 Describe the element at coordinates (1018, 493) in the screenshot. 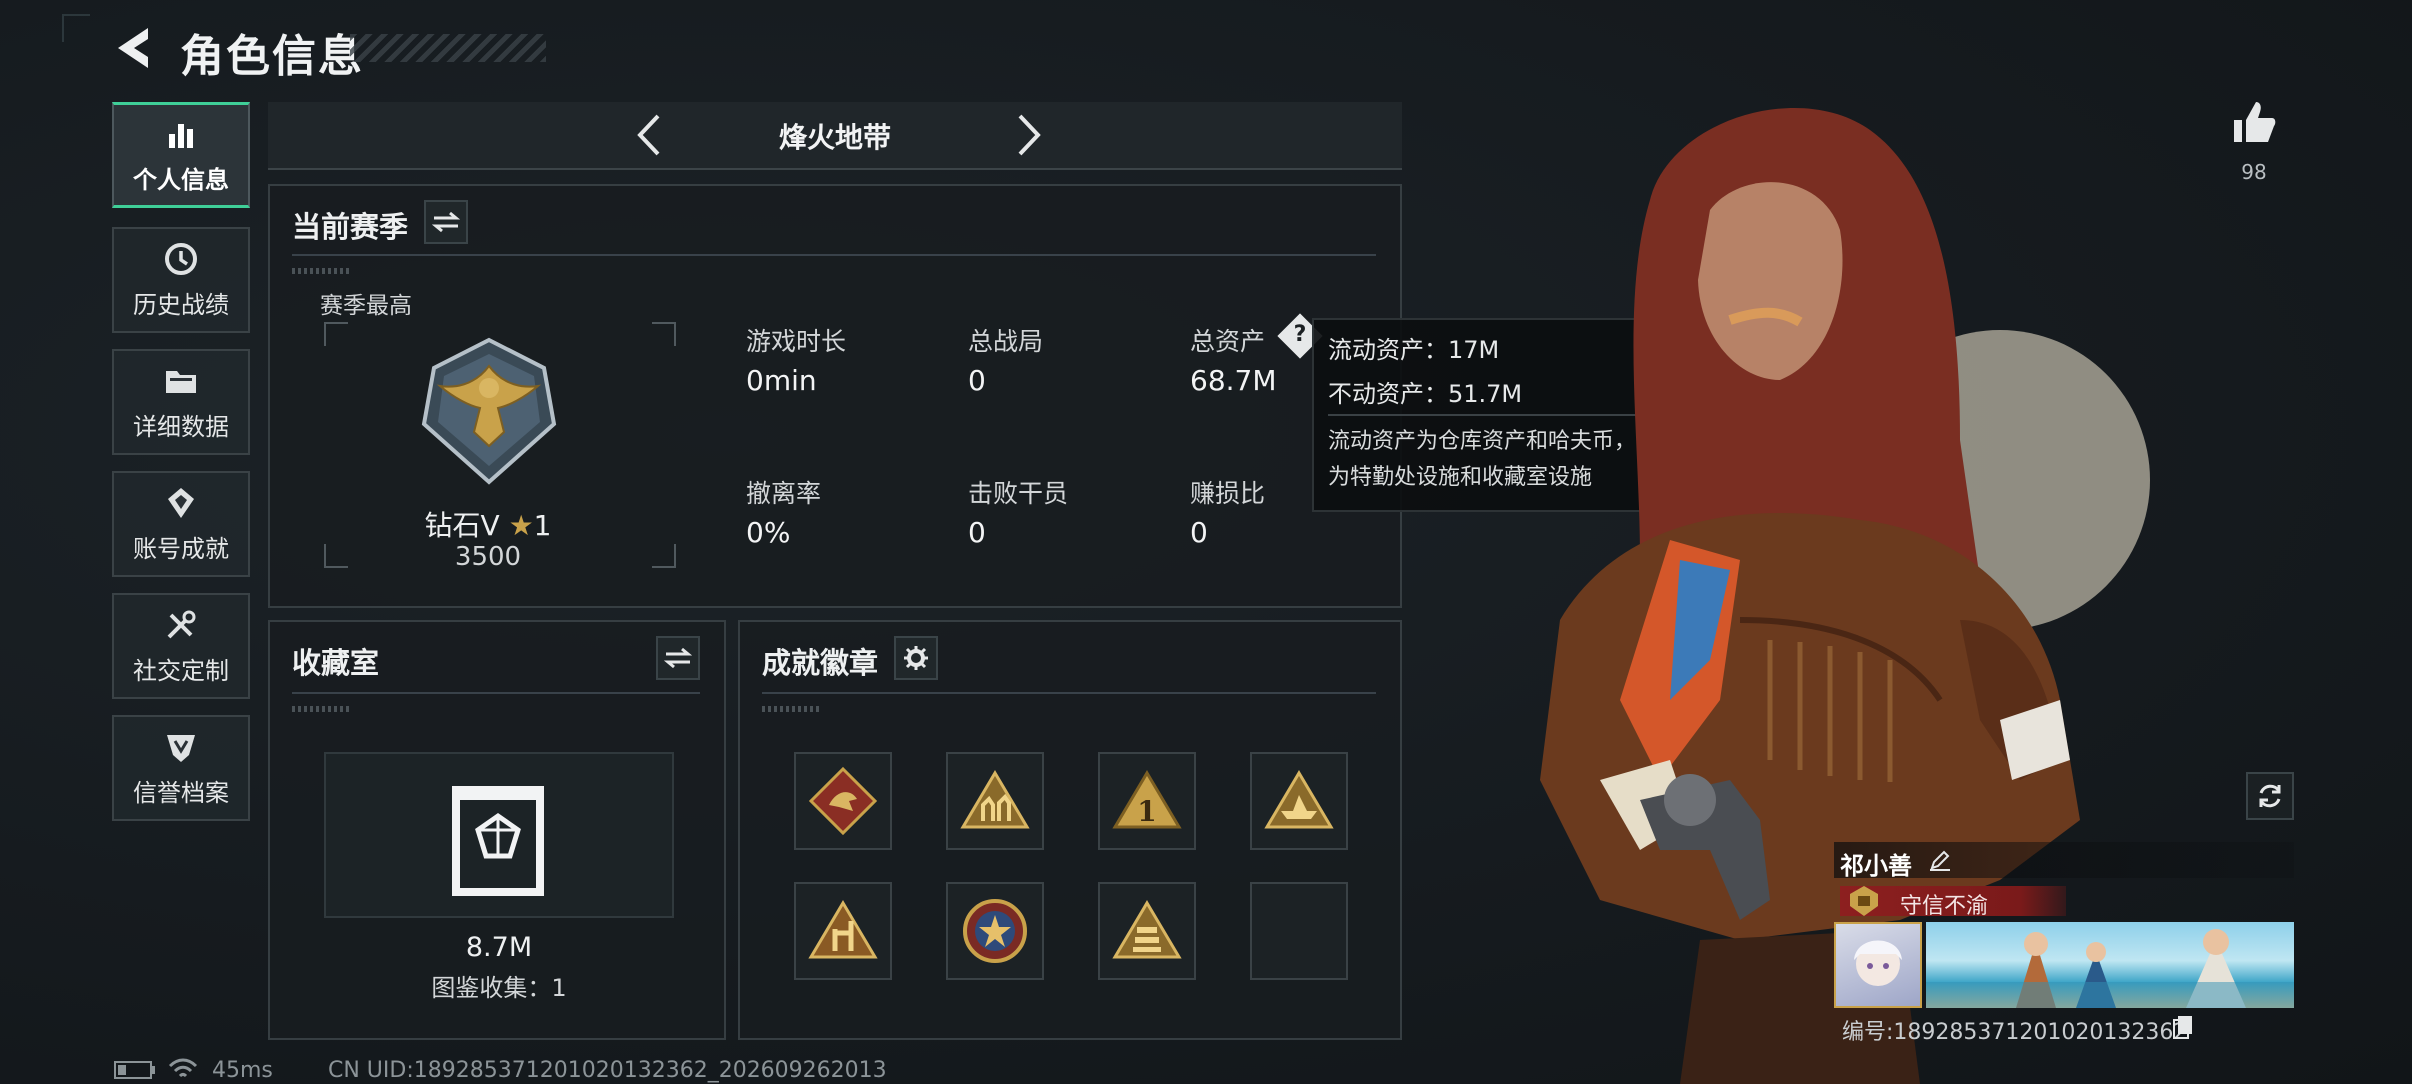

I see `stat-label: 击败干员` at that location.